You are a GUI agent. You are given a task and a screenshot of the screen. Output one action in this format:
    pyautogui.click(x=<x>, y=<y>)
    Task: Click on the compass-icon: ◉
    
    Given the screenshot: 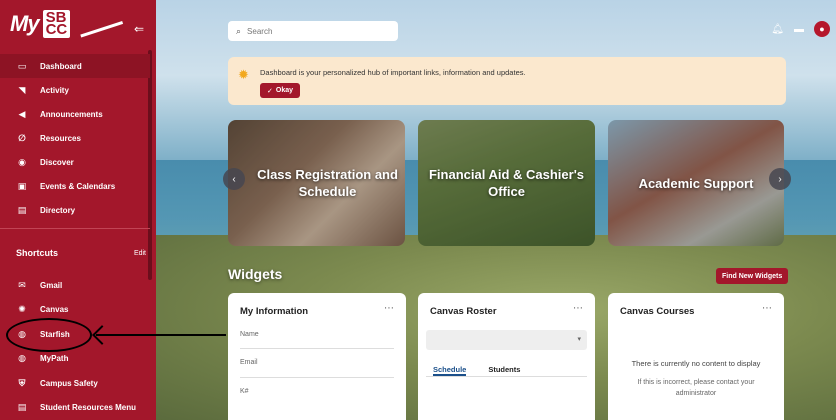 What is the action you would take?
    pyautogui.click(x=22, y=161)
    